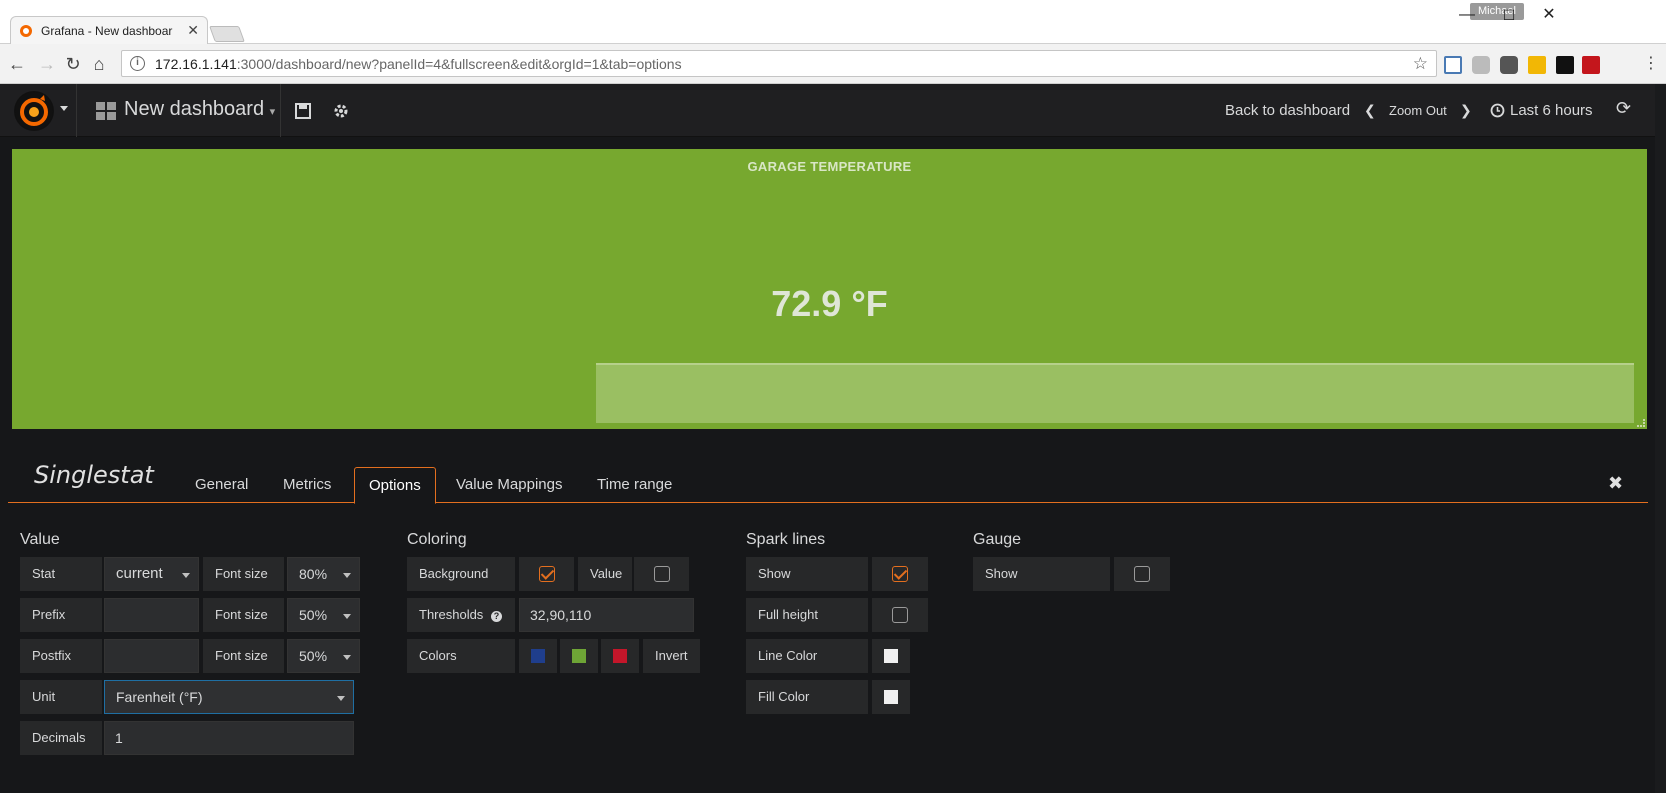  I want to click on value-section-title: Value, so click(40, 539).